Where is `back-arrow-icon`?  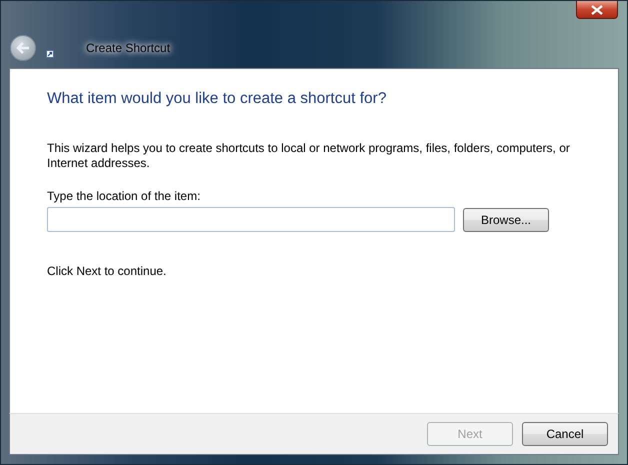
back-arrow-icon is located at coordinates (23, 48).